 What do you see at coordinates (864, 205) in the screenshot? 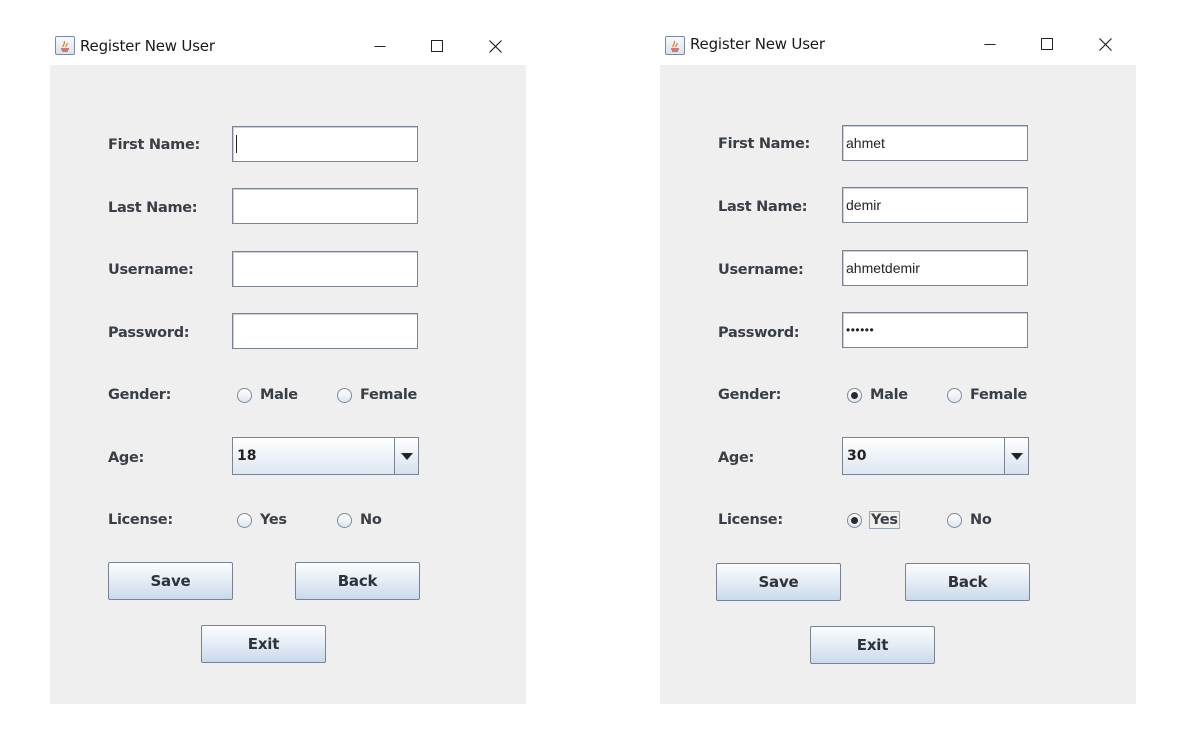
I see `last-name-value: demir` at bounding box center [864, 205].